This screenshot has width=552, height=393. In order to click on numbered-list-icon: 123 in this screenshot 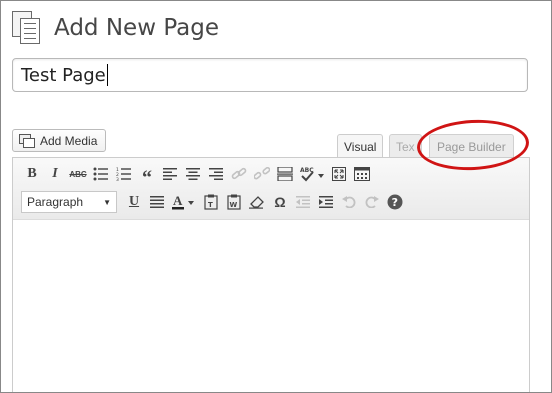, I will do `click(124, 174)`.